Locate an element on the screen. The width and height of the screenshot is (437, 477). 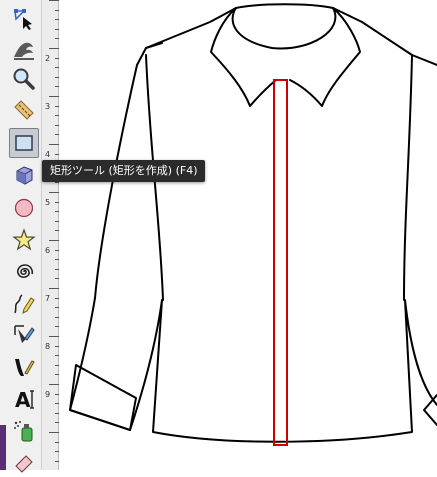
vertical-ruler: 2 3 4 5 6 7 8 9 is located at coordinates (50, 235).